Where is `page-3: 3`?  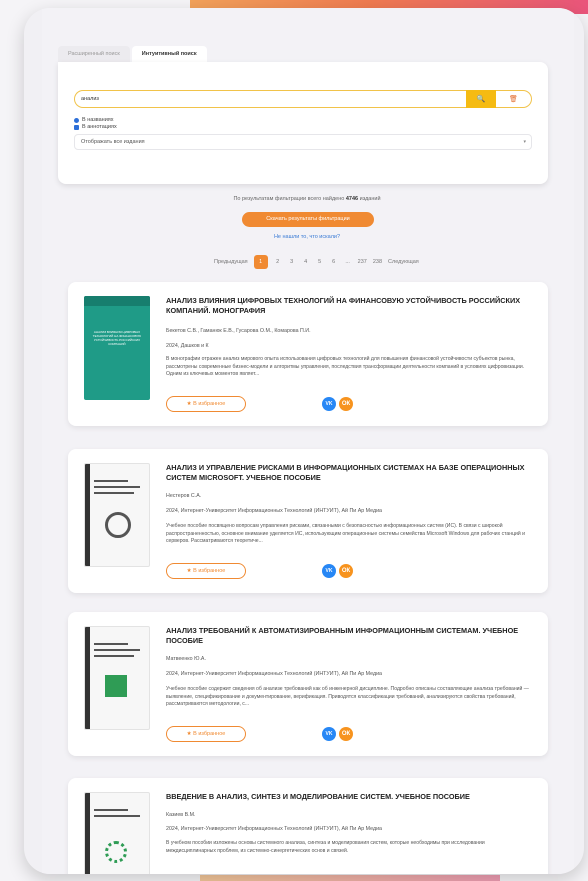 page-3: 3 is located at coordinates (292, 262).